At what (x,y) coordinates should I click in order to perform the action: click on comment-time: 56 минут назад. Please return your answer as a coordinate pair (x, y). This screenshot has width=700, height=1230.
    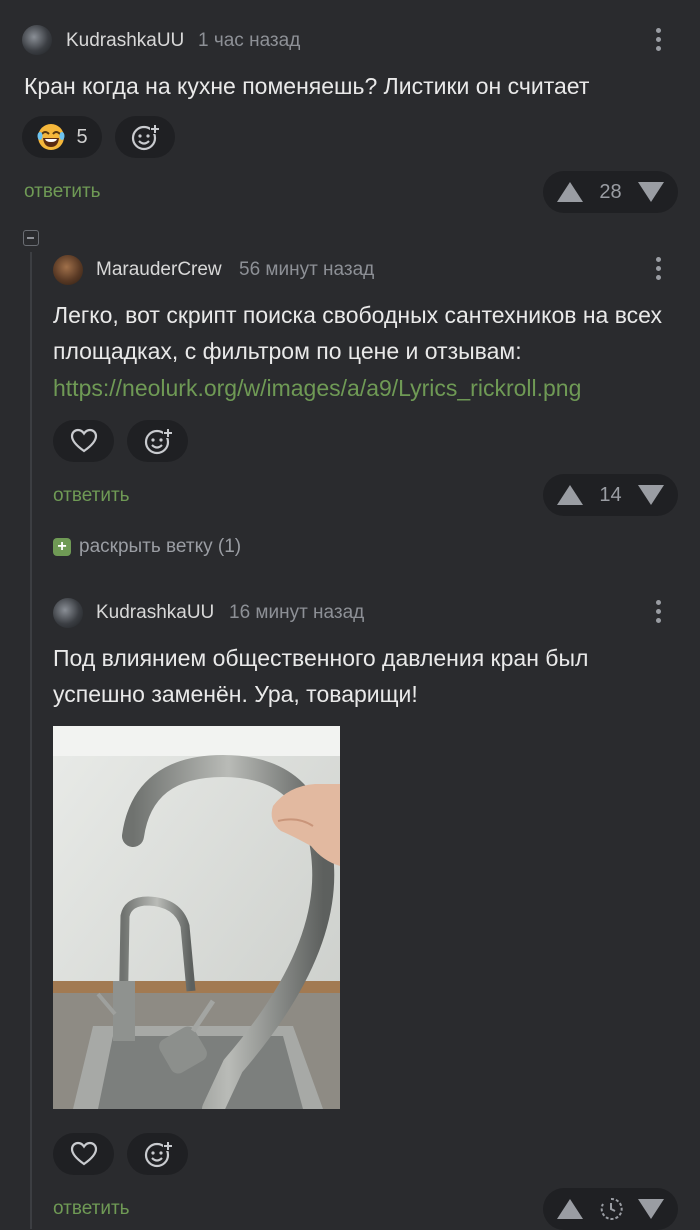
    Looking at the image, I should click on (307, 269).